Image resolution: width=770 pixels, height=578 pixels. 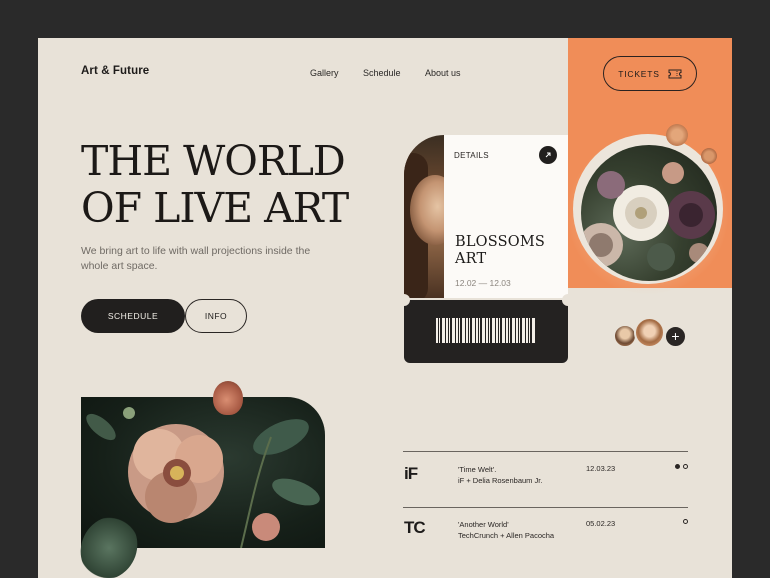 What do you see at coordinates (677, 135) in the screenshot?
I see `orange-flower-decoration` at bounding box center [677, 135].